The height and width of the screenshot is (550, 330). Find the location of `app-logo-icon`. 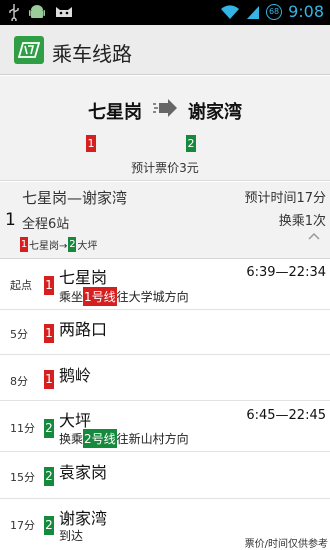

app-logo-icon is located at coordinates (29, 50).